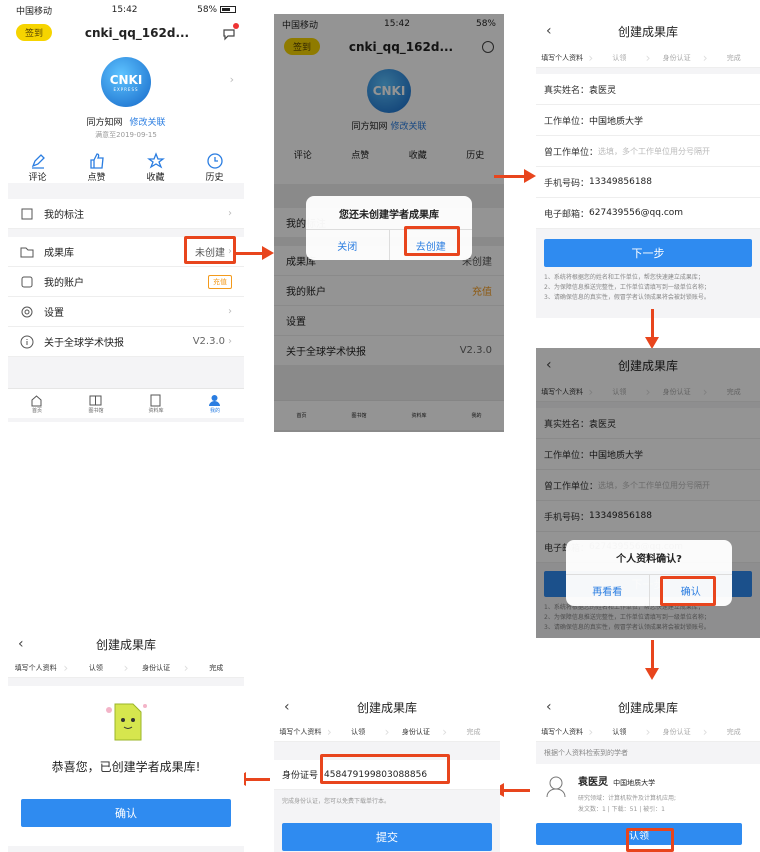 Image resolution: width=760 pixels, height=852 pixels. I want to click on favorite-action: 收藏, so click(156, 167).